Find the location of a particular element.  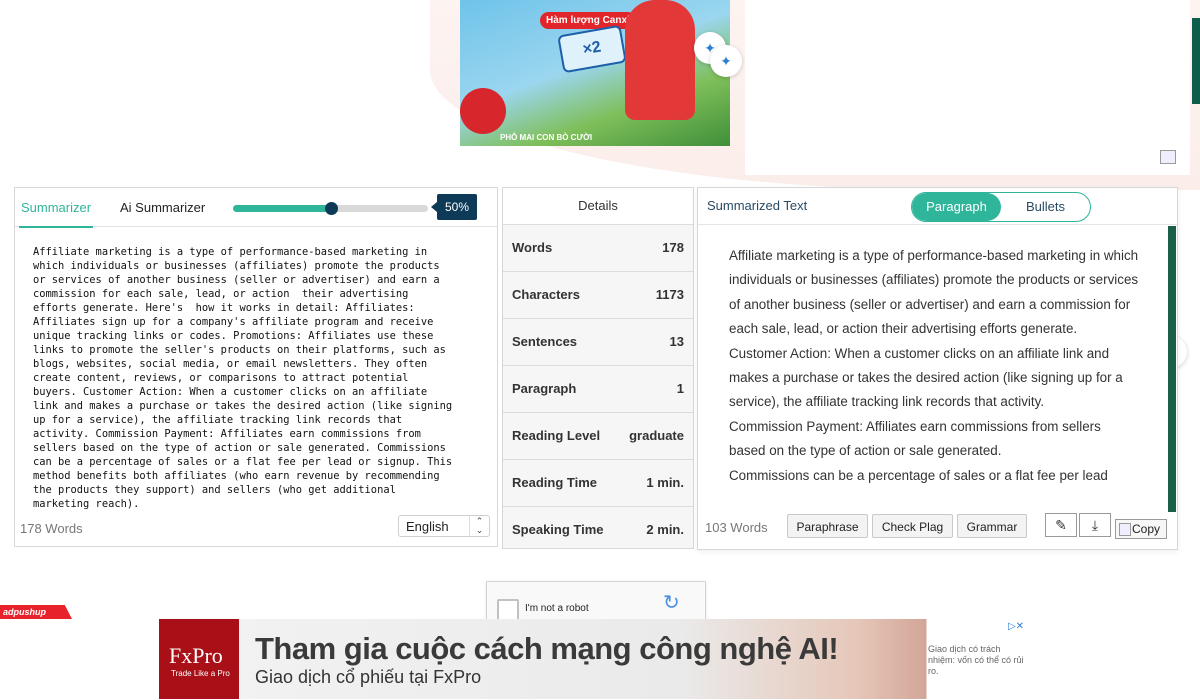

stat-value: 1173 is located at coordinates (669, 294).